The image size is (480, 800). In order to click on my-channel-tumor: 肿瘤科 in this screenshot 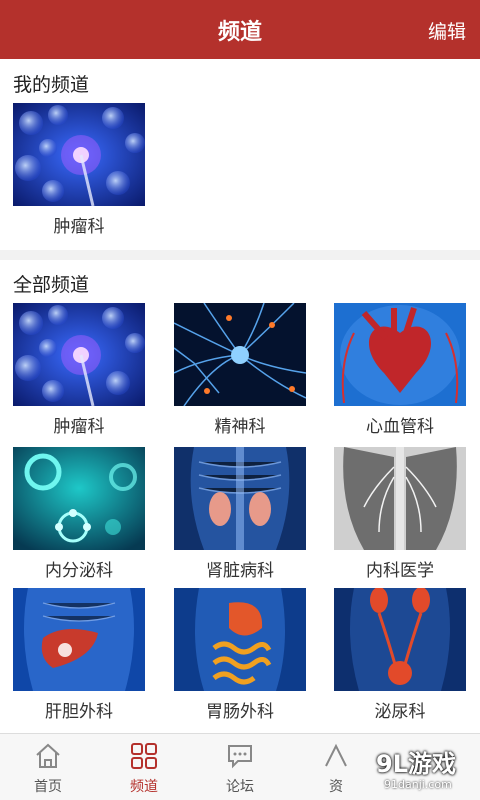, I will do `click(79, 170)`.